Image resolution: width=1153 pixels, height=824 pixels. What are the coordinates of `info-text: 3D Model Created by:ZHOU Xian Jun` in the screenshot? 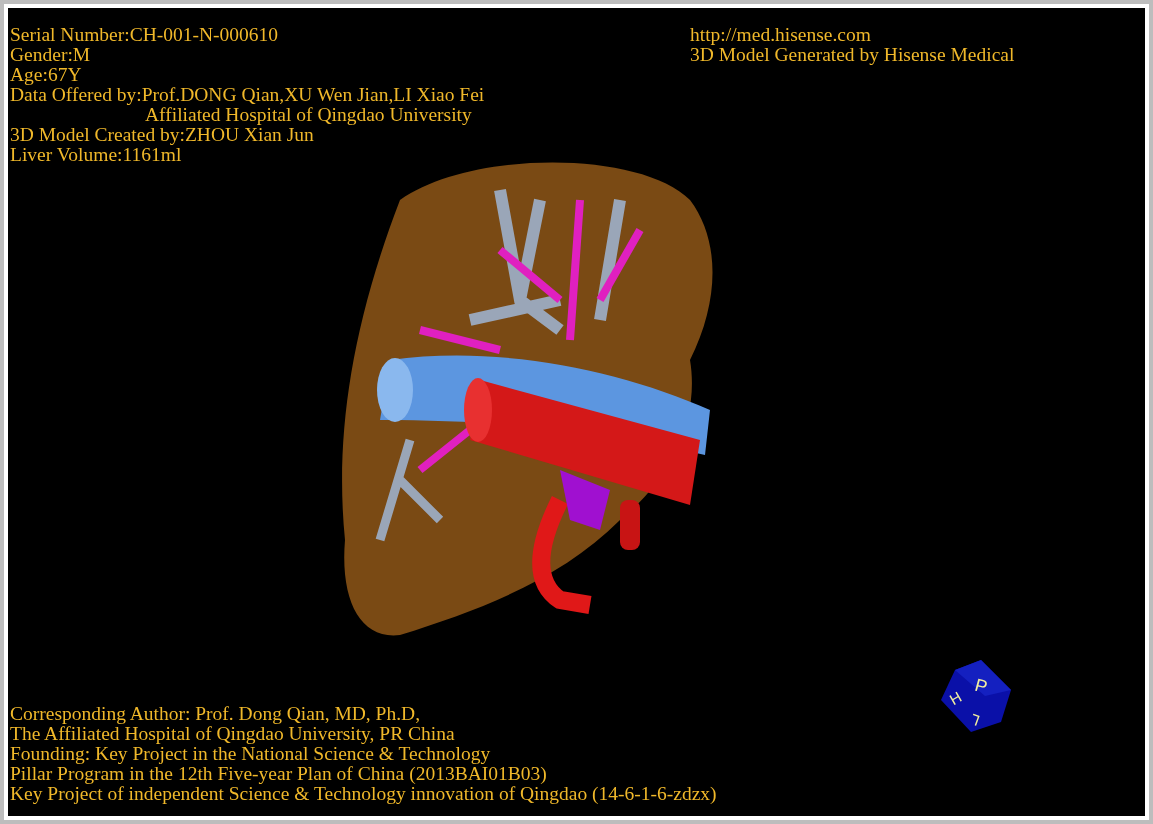 It's located at (162, 135).